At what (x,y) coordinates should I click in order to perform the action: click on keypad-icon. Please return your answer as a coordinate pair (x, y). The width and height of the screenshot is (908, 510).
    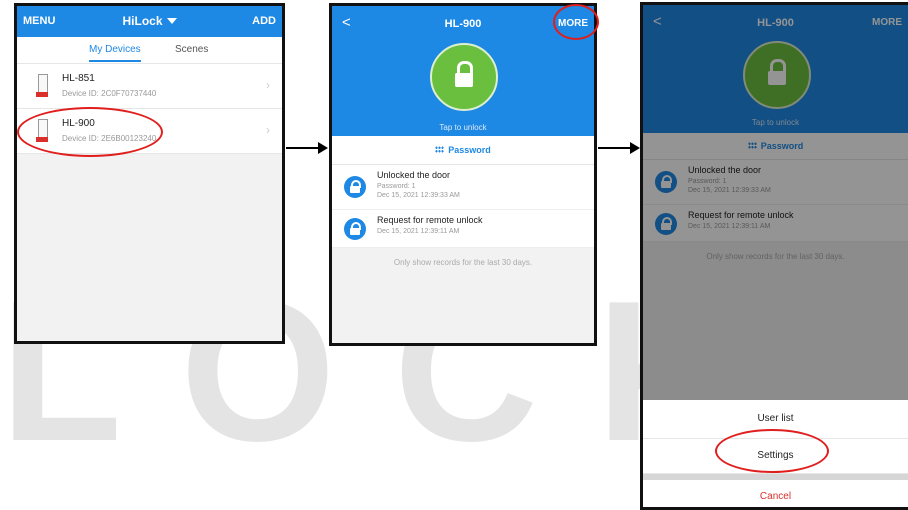
    Looking at the image, I should click on (440, 149).